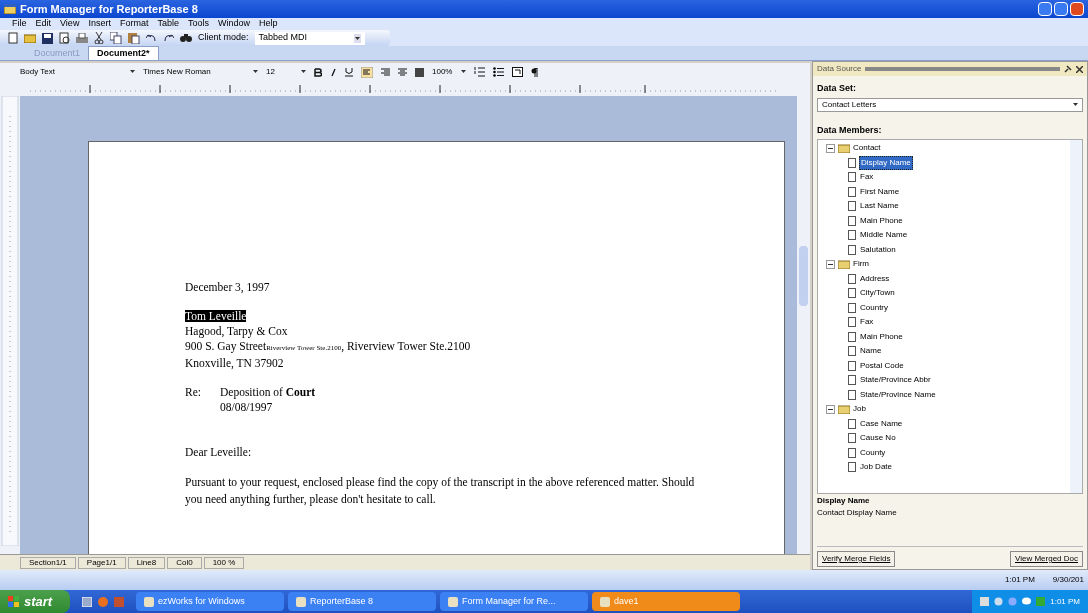 The width and height of the screenshot is (1088, 613). I want to click on tree-scrollbar, so click(1076, 316).